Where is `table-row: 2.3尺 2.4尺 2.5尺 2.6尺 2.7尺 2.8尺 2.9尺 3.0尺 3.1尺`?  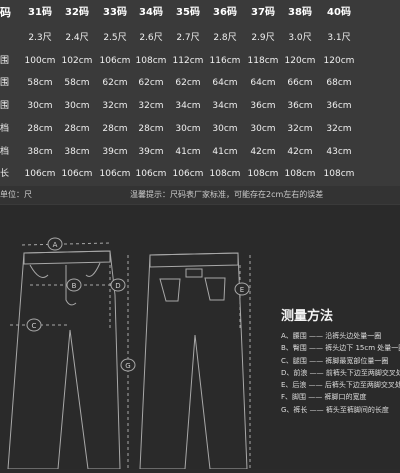 table-row: 2.3尺 2.4尺 2.5尺 2.6尺 2.7尺 2.8尺 2.9尺 3.0尺 3.1尺 is located at coordinates (200, 38).